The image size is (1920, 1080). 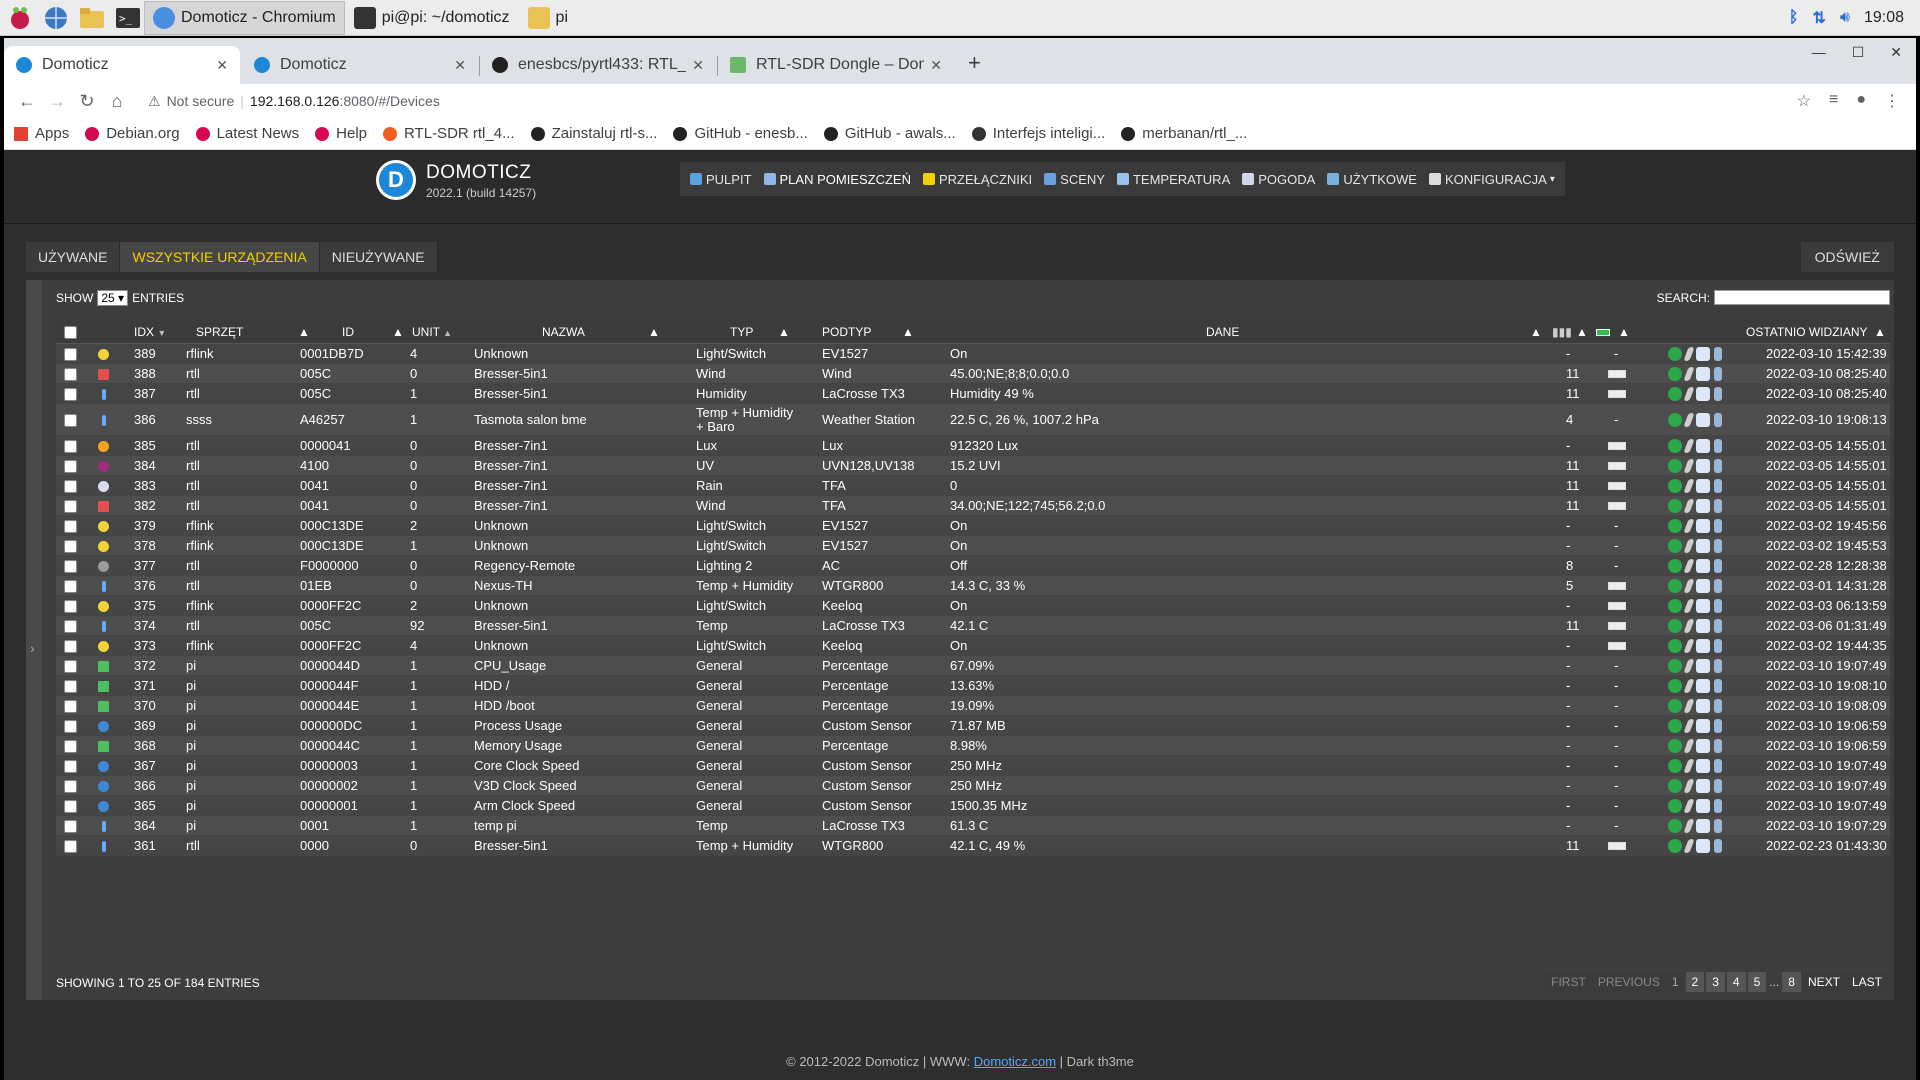 What do you see at coordinates (20, 18) in the screenshot?
I see `raspberry-menu-icon` at bounding box center [20, 18].